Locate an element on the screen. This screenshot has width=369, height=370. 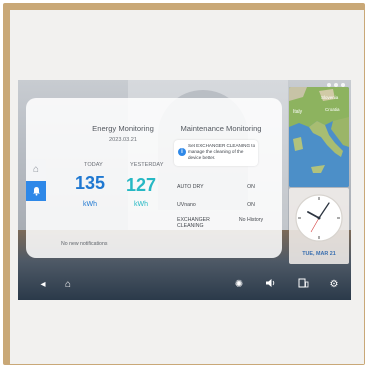
yesterday-value: 127 is located at coordinates (141, 185).